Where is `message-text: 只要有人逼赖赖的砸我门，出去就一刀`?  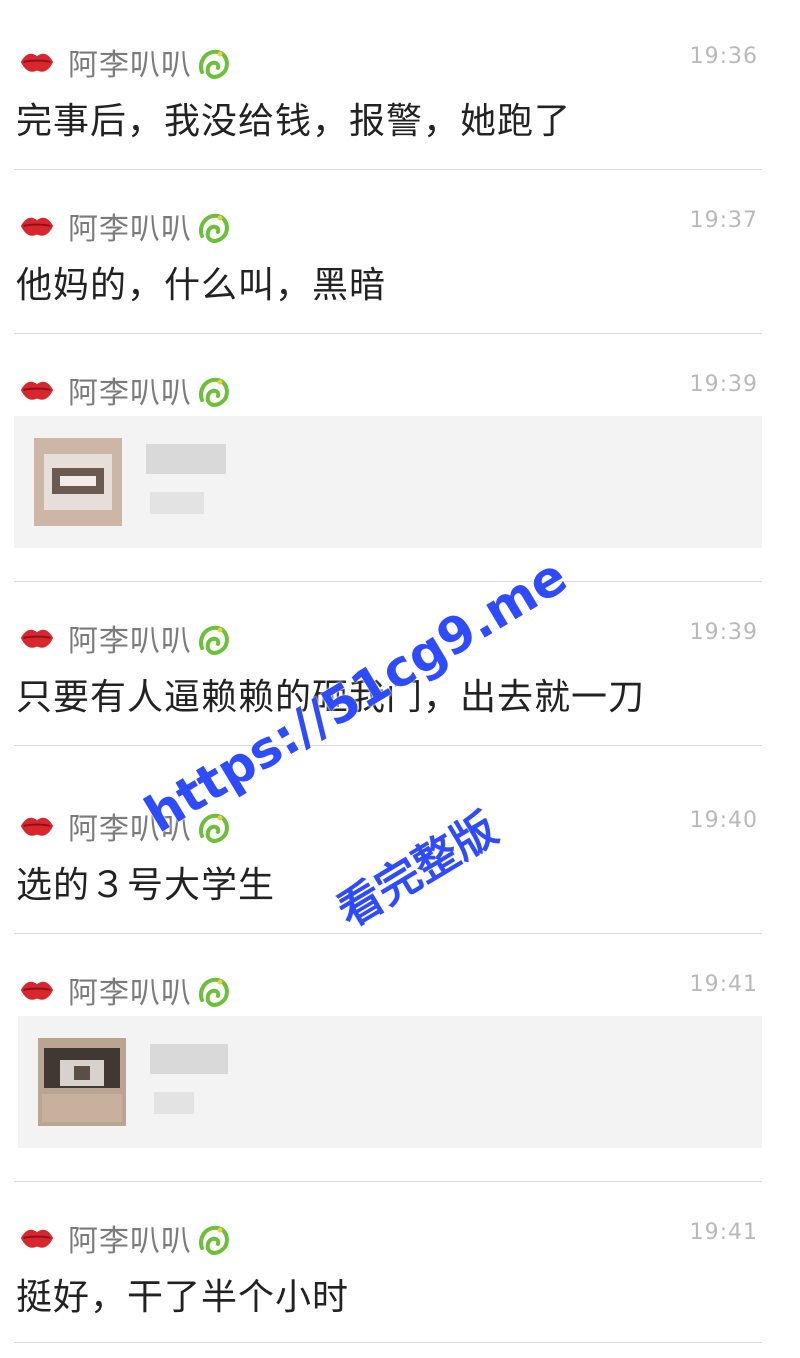
message-text: 只要有人逼赖赖的砸我门，出去就一刀 is located at coordinates (331, 697).